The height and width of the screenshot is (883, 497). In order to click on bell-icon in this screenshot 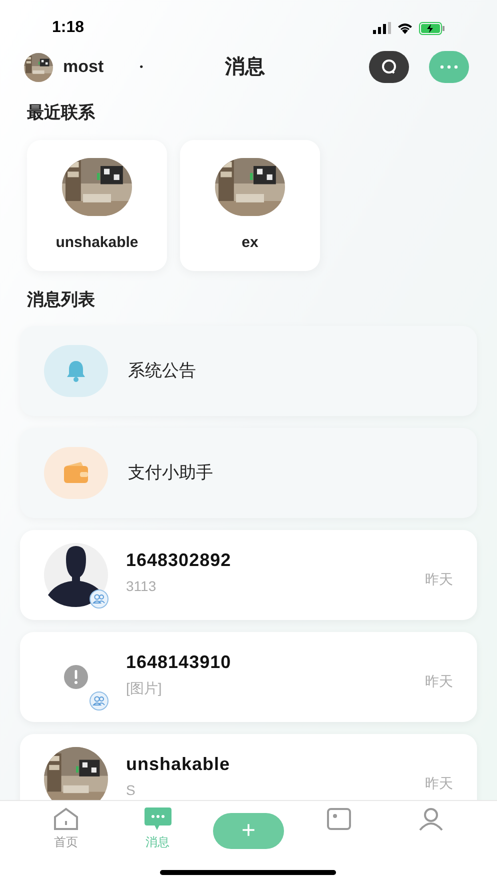, I will do `click(76, 371)`.